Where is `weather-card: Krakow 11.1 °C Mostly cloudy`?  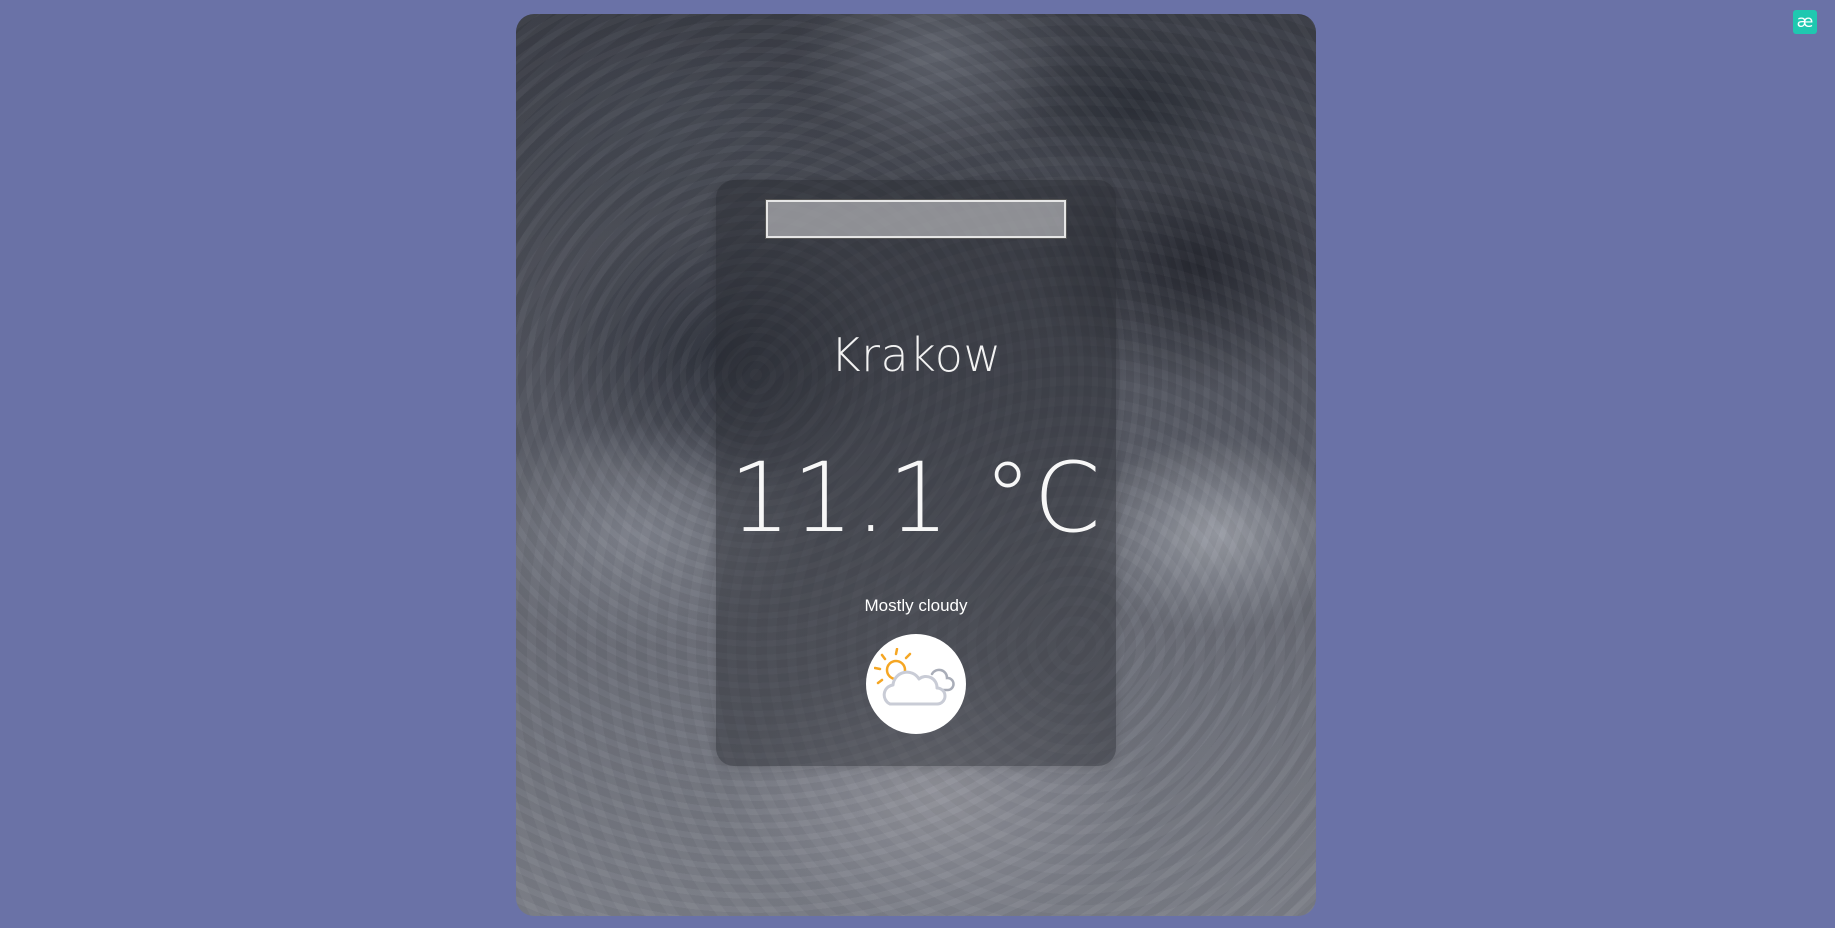 weather-card: Krakow 11.1 °C Mostly cloudy is located at coordinates (916, 473).